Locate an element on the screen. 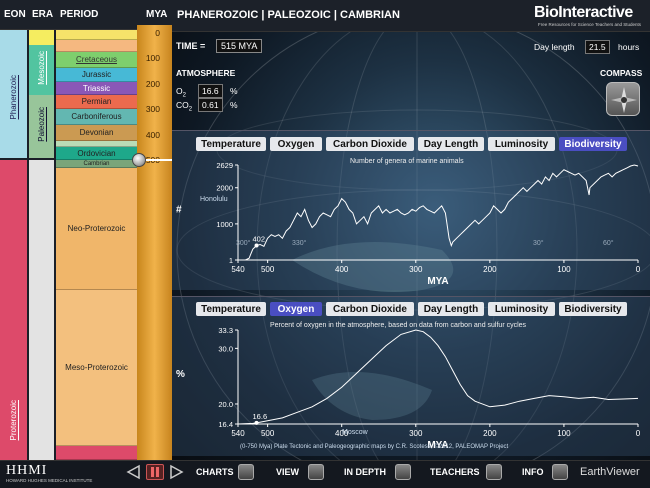 This screenshot has width=650, height=488. o2-label: O2 is located at coordinates (181, 92).